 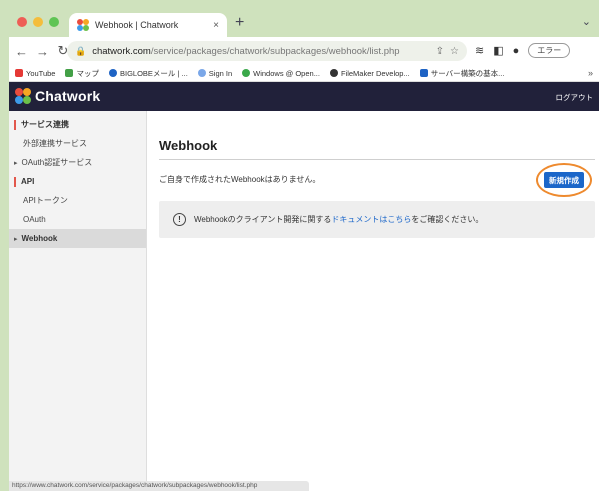 I want to click on biglobe-icon, so click(x=112, y=73).